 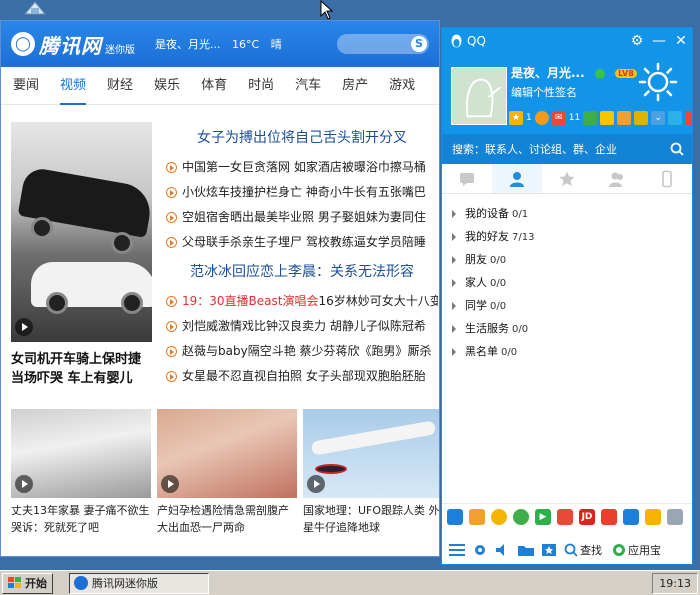 What do you see at coordinates (308, 86) in the screenshot?
I see `tab-auto: 汽车` at bounding box center [308, 86].